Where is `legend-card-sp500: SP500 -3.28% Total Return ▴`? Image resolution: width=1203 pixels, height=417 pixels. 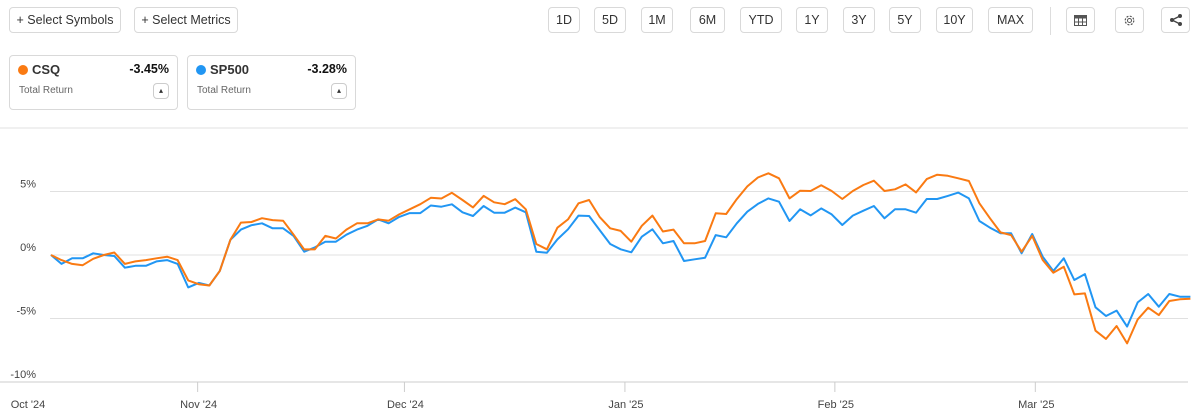 legend-card-sp500: SP500 -3.28% Total Return ▴ is located at coordinates (271, 82).